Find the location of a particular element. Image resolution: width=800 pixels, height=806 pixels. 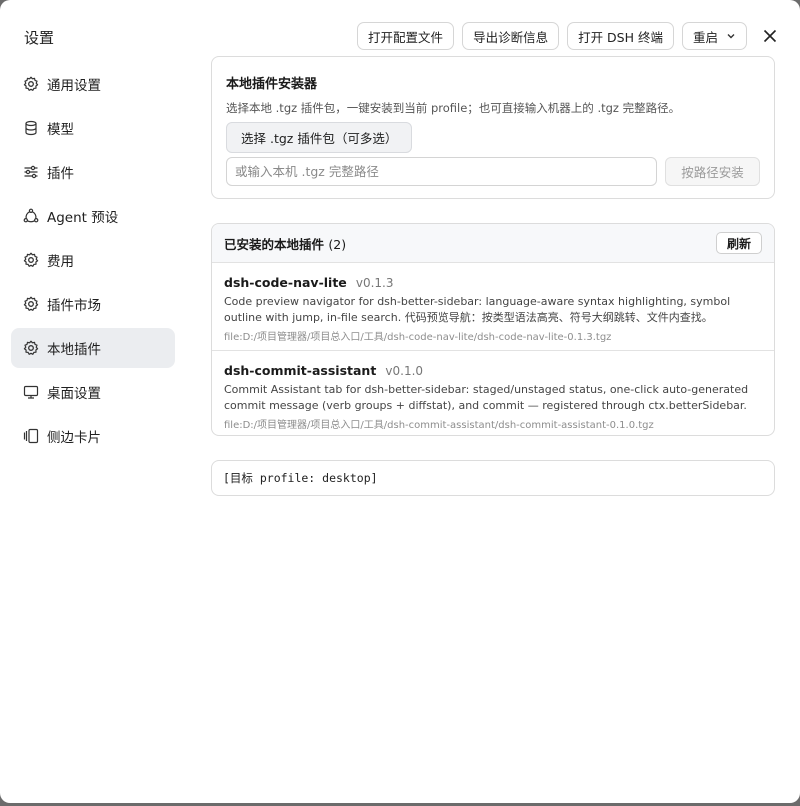

installer-title: 本地插件安装器 is located at coordinates (272, 84).